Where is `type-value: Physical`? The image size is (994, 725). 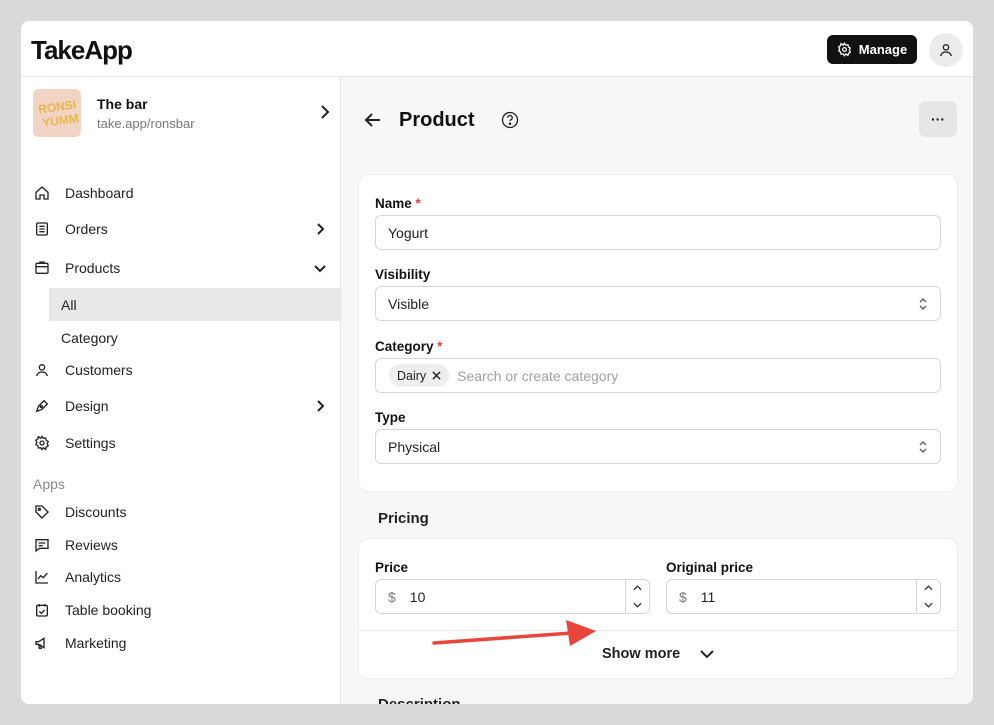 type-value: Physical is located at coordinates (414, 446).